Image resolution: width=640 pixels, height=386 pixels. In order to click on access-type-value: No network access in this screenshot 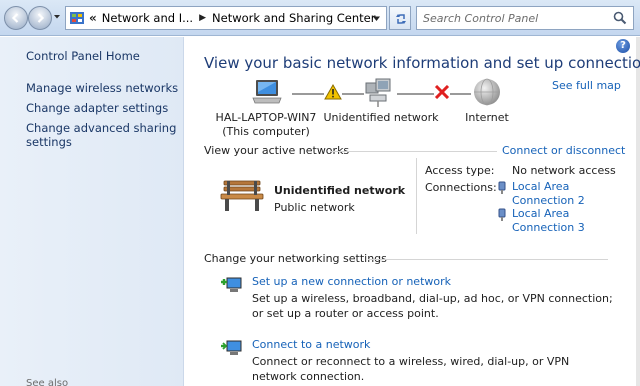, I will do `click(564, 170)`.